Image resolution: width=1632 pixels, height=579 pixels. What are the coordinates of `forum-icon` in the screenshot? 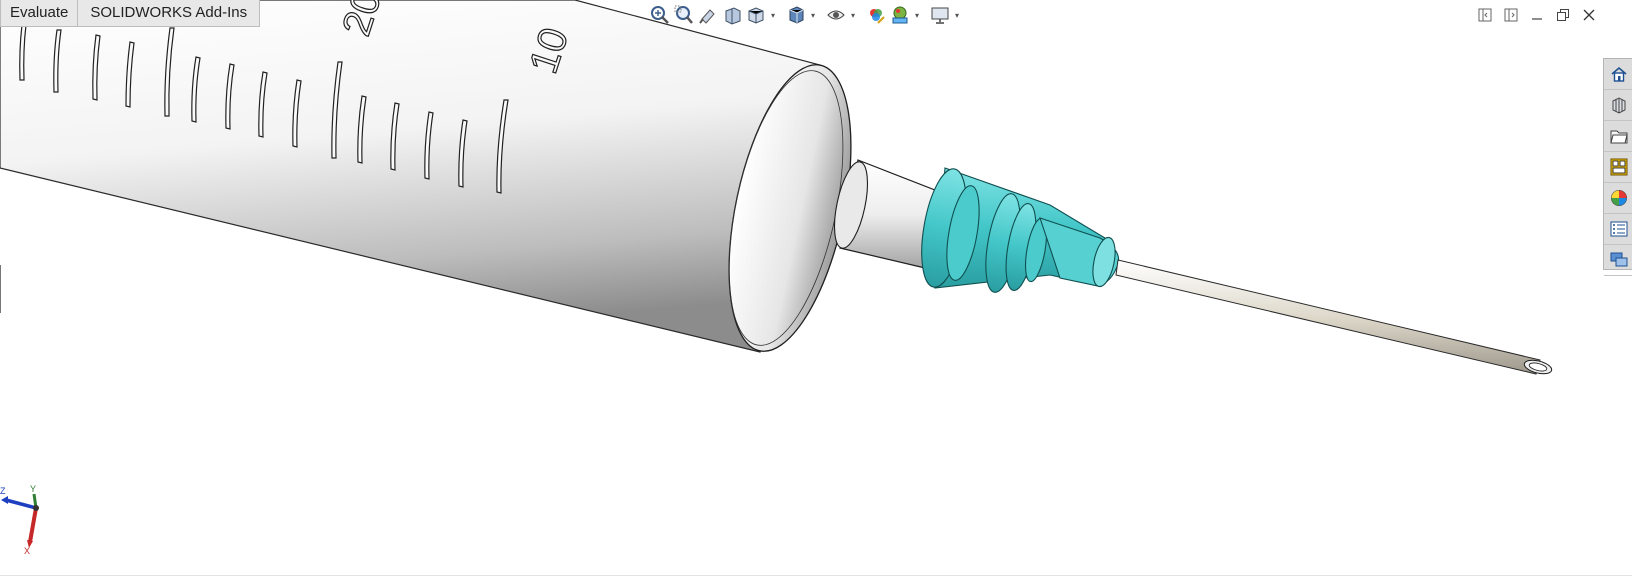 It's located at (1618, 260).